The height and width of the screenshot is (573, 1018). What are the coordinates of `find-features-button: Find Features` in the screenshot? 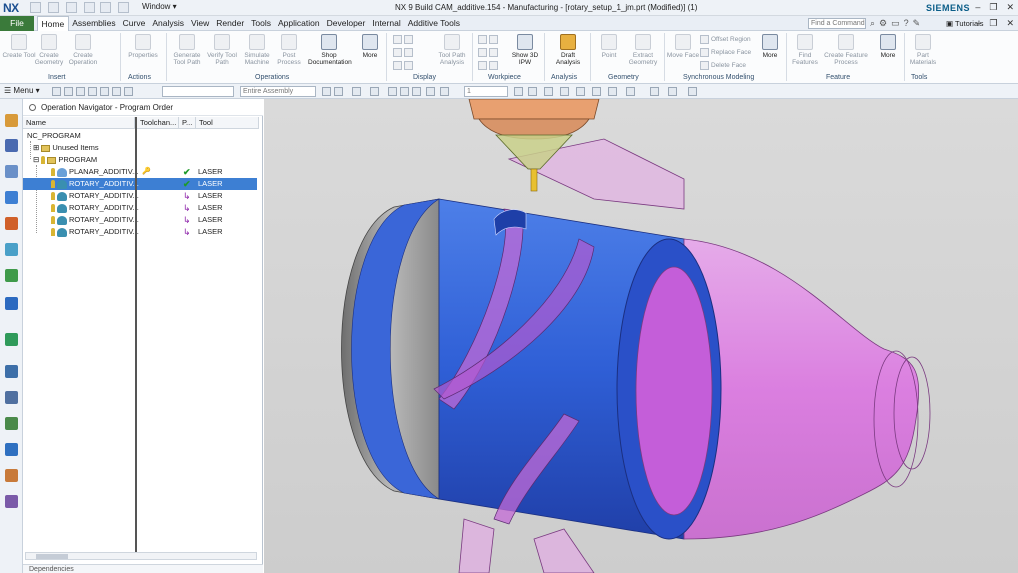 It's located at (805, 50).